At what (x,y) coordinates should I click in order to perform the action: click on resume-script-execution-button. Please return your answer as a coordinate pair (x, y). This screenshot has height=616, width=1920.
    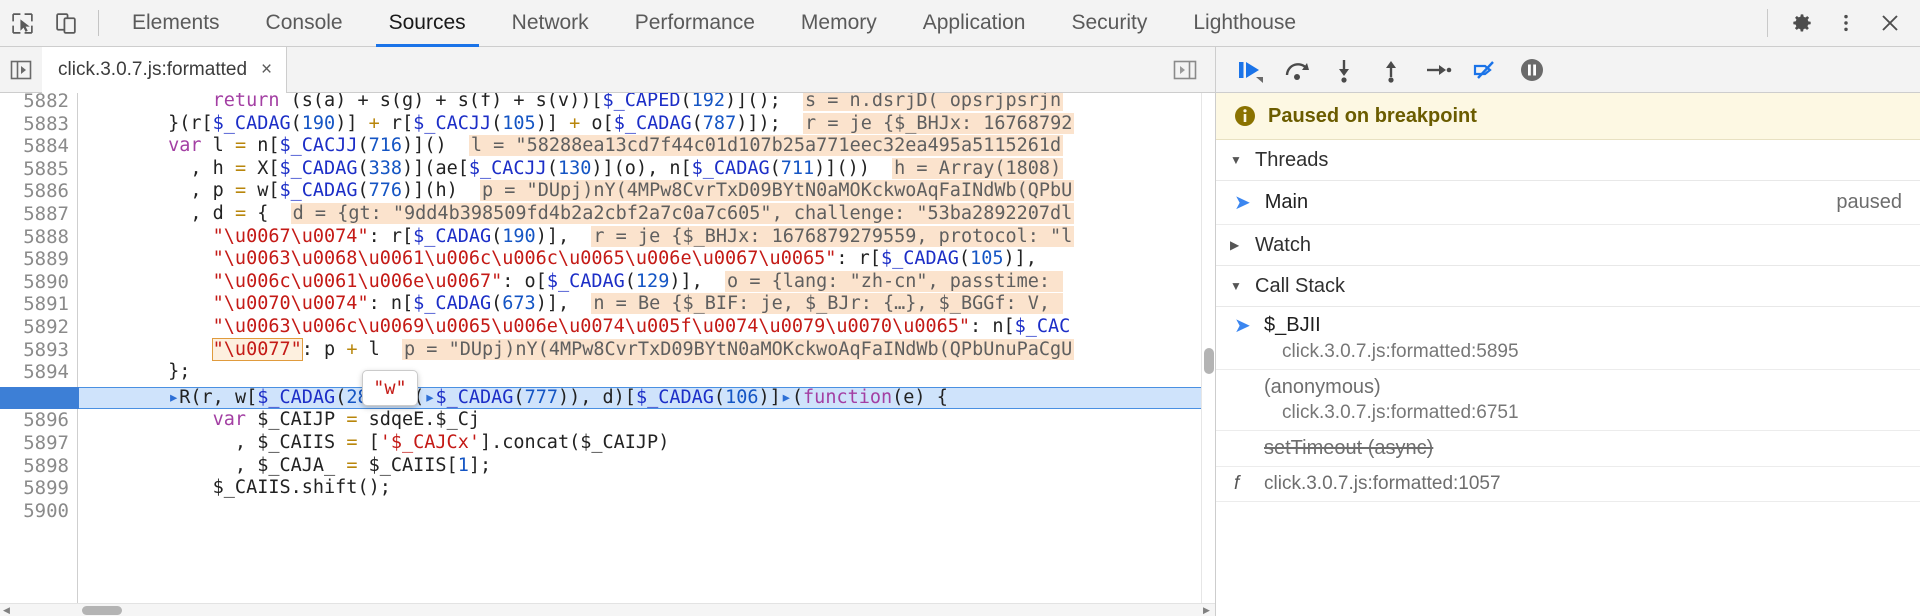
    Looking at the image, I should click on (1249, 70).